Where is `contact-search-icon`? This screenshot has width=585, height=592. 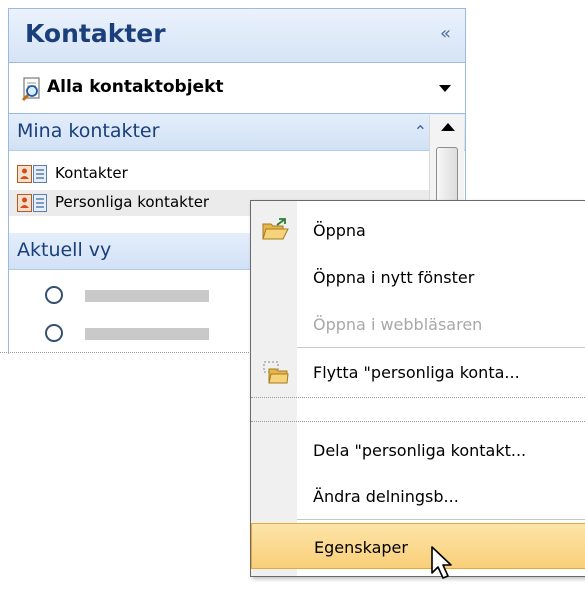 contact-search-icon is located at coordinates (30, 89).